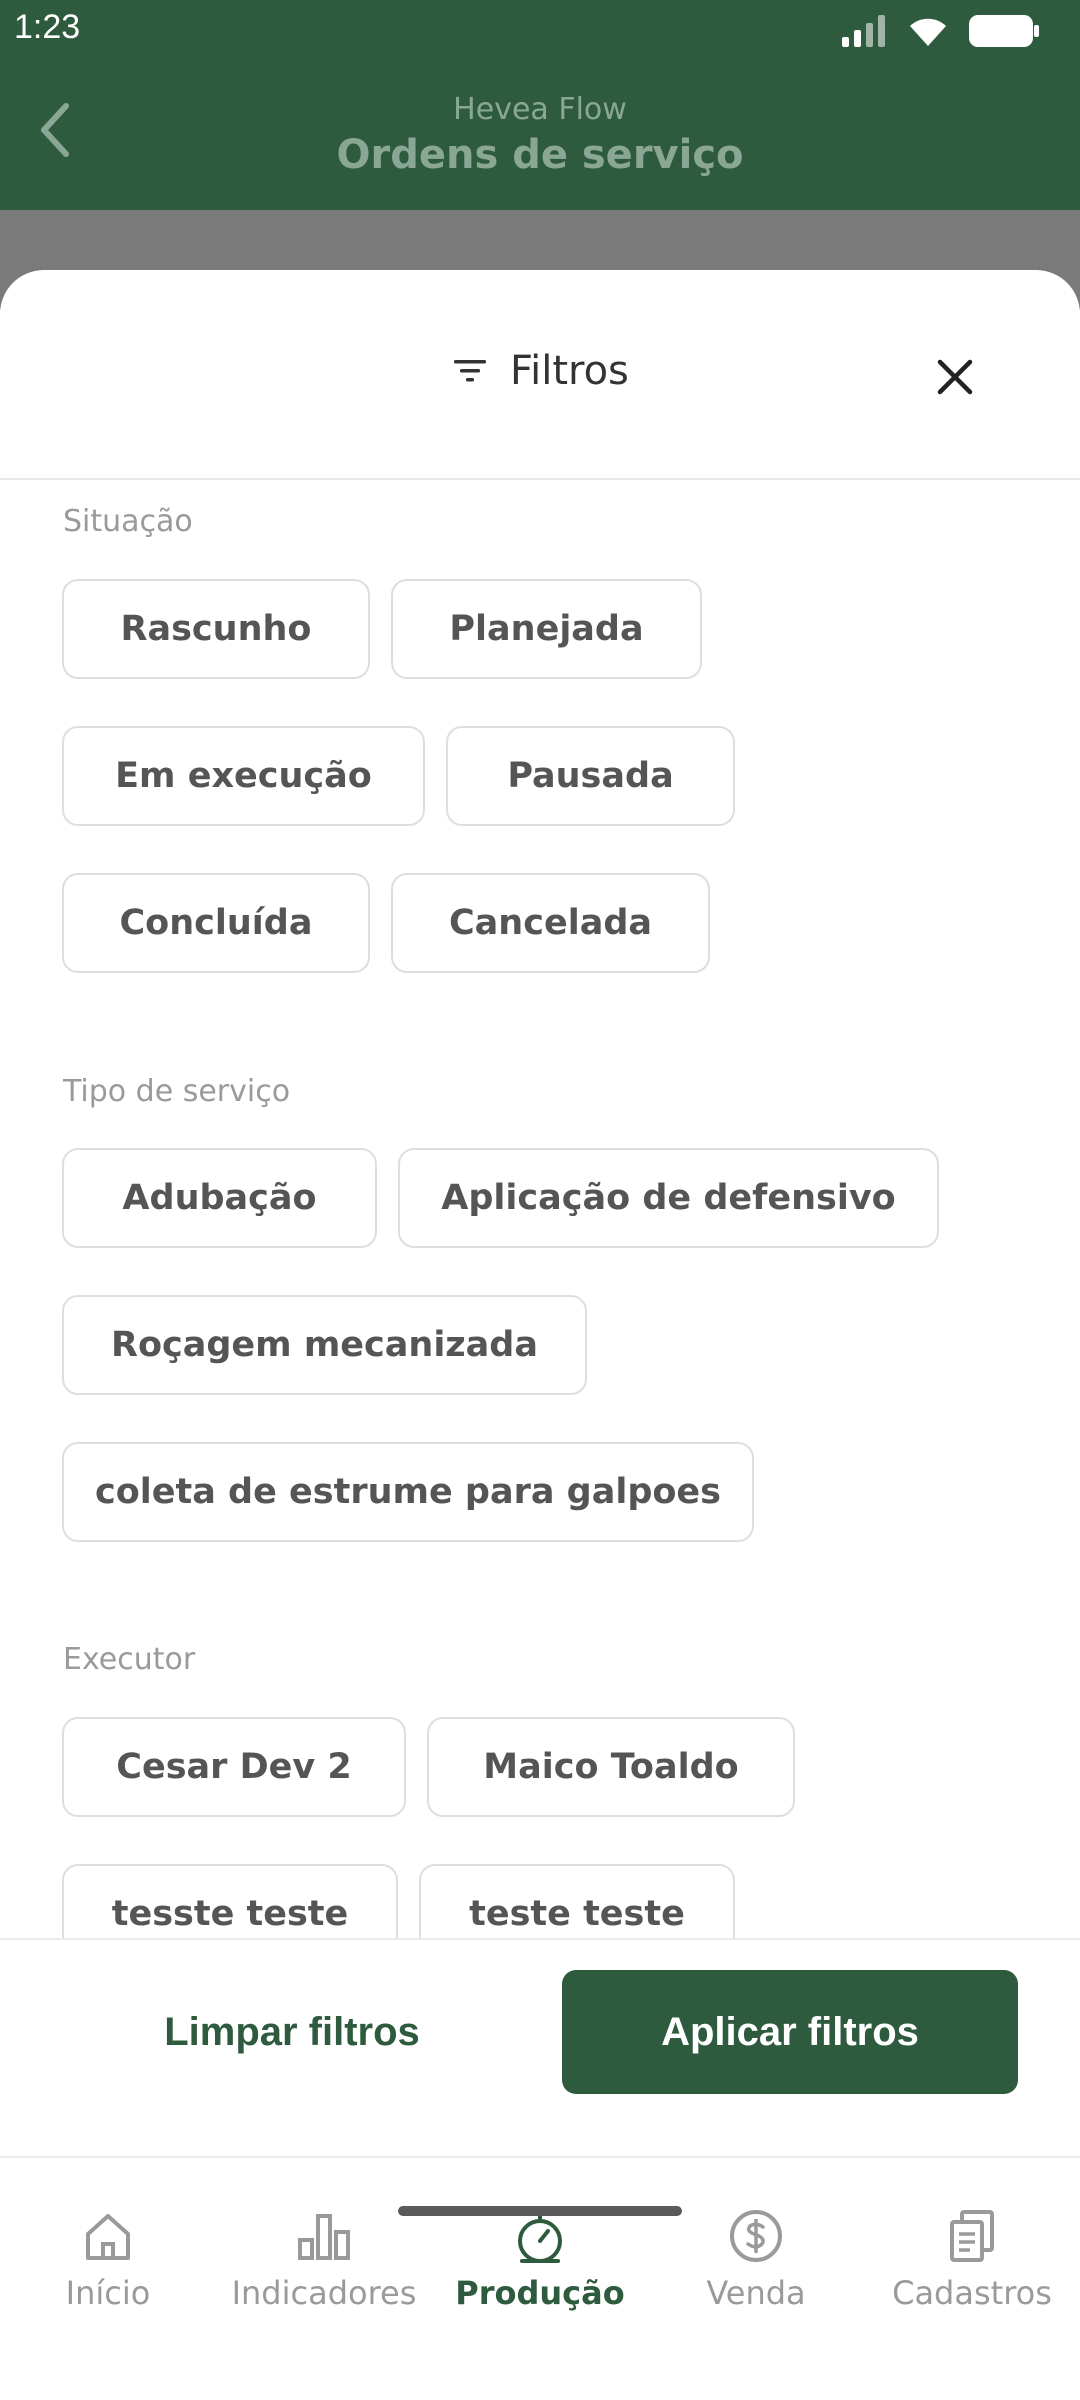 This screenshot has width=1080, height=2400. Describe the element at coordinates (756, 2236) in the screenshot. I see `dollar-icon` at that location.